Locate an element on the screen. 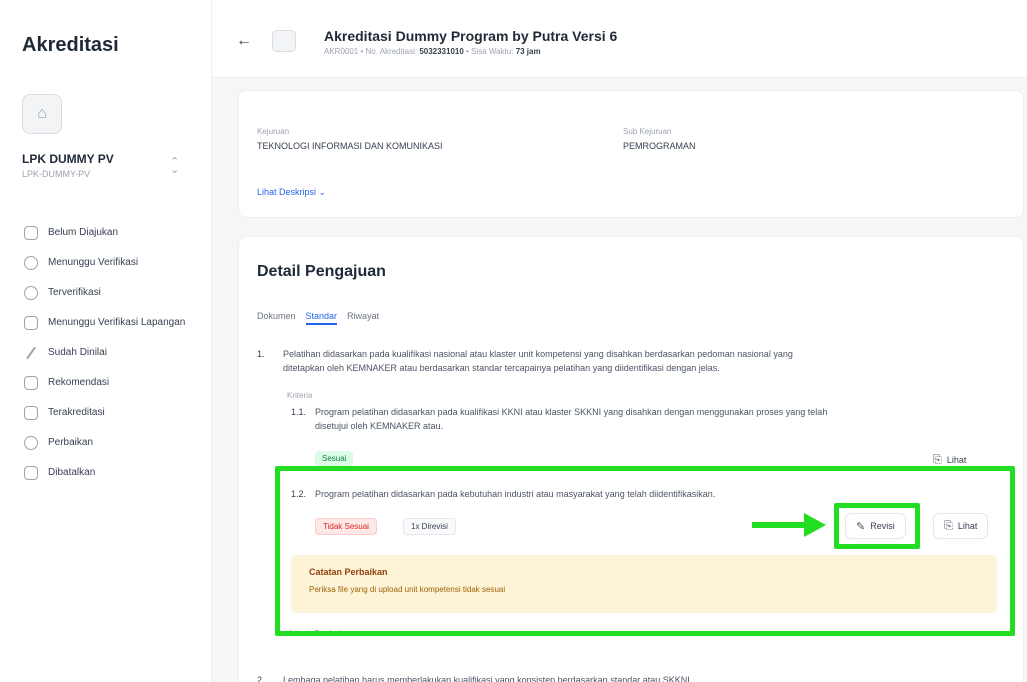  standard-number: 2. is located at coordinates (261, 678).